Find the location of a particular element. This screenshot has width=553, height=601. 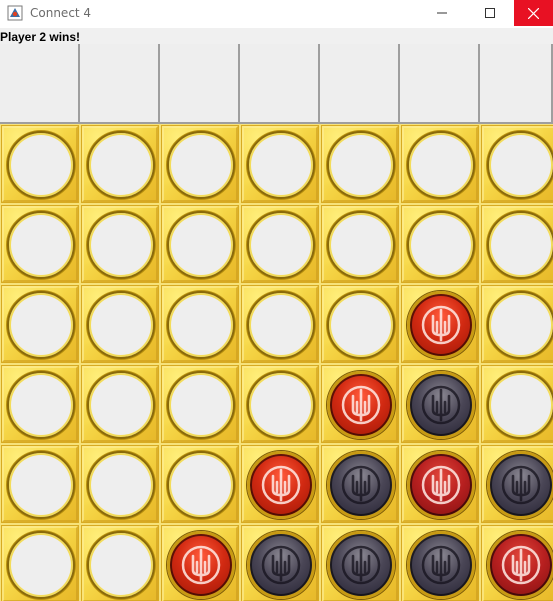

game-status: Player 2 wins! is located at coordinates (40, 37).